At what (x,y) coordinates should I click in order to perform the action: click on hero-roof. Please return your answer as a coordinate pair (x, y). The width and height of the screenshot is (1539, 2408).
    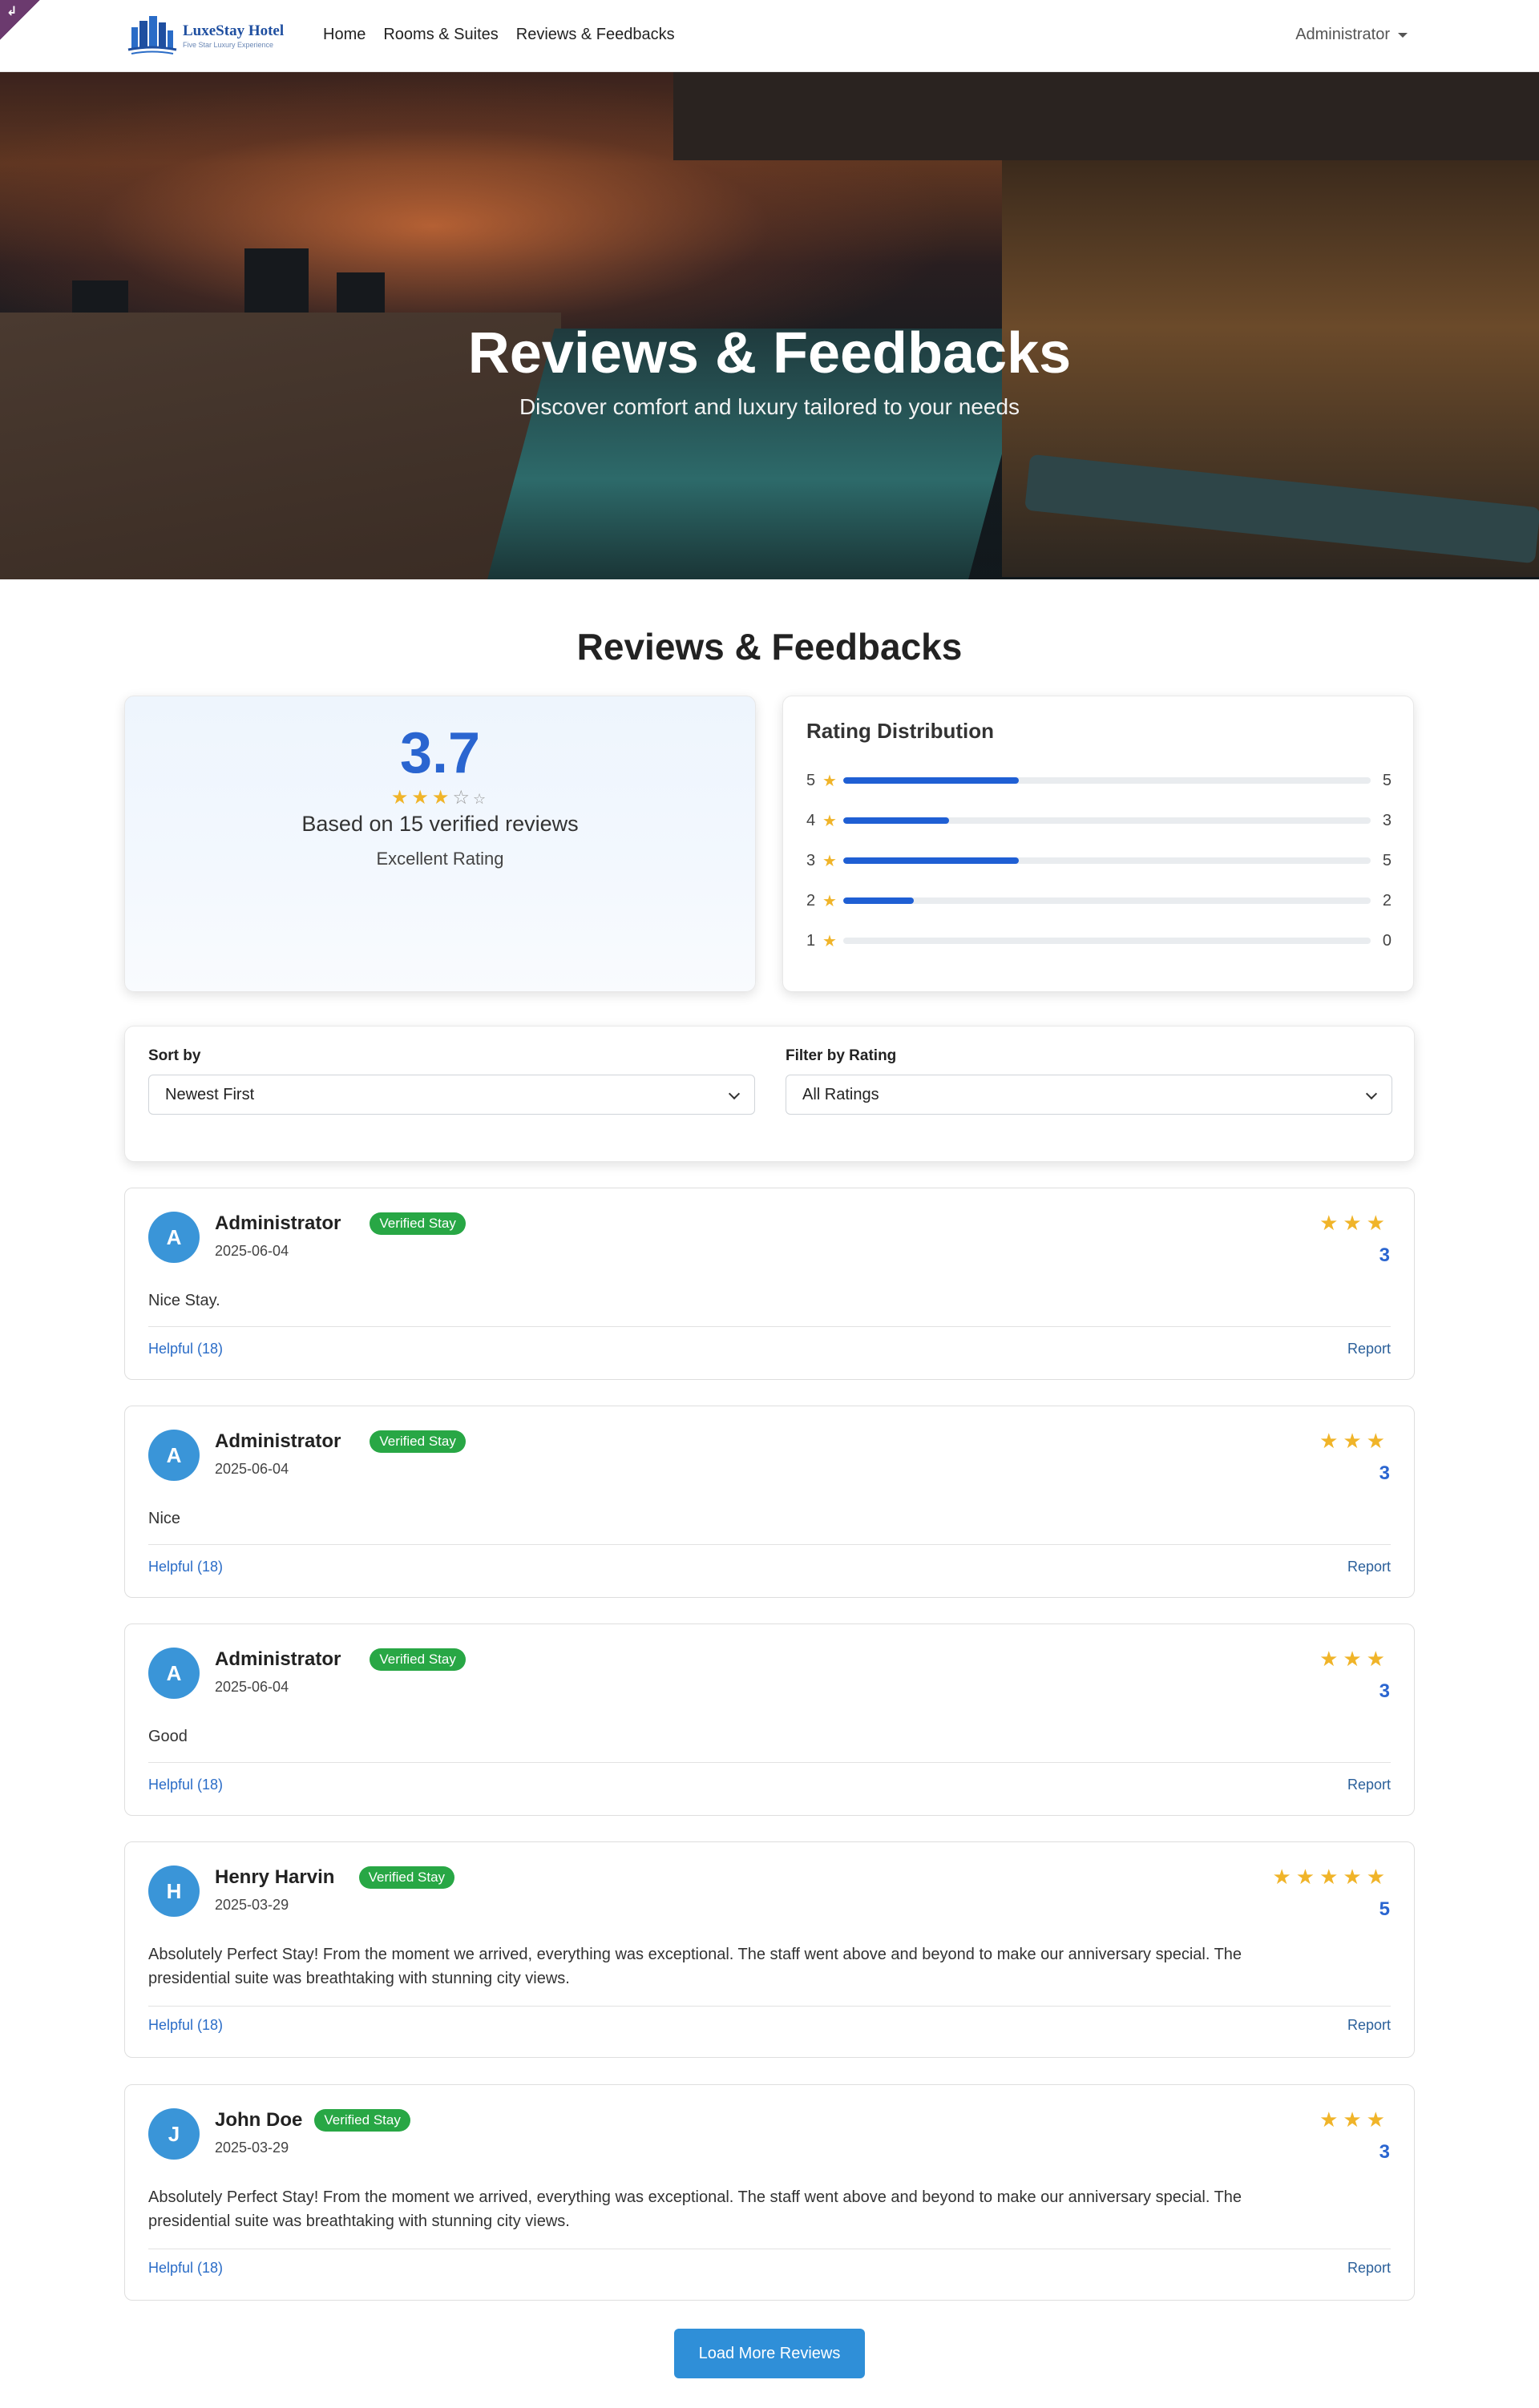
    Looking at the image, I should click on (1106, 116).